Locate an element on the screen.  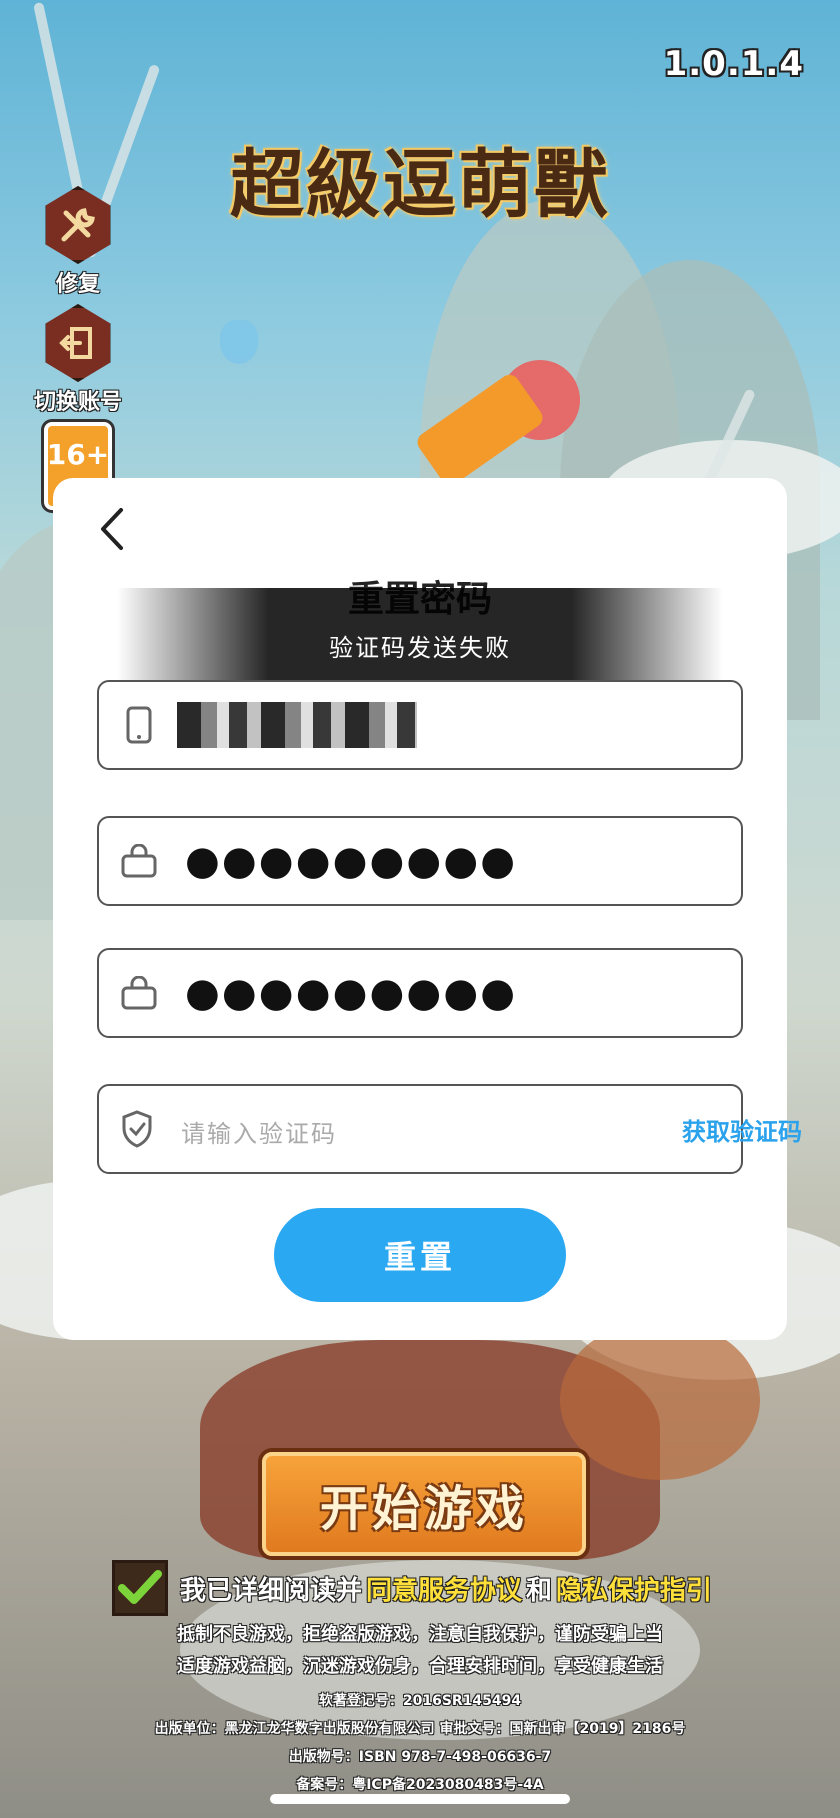
home-indicator is located at coordinates (420, 1799).